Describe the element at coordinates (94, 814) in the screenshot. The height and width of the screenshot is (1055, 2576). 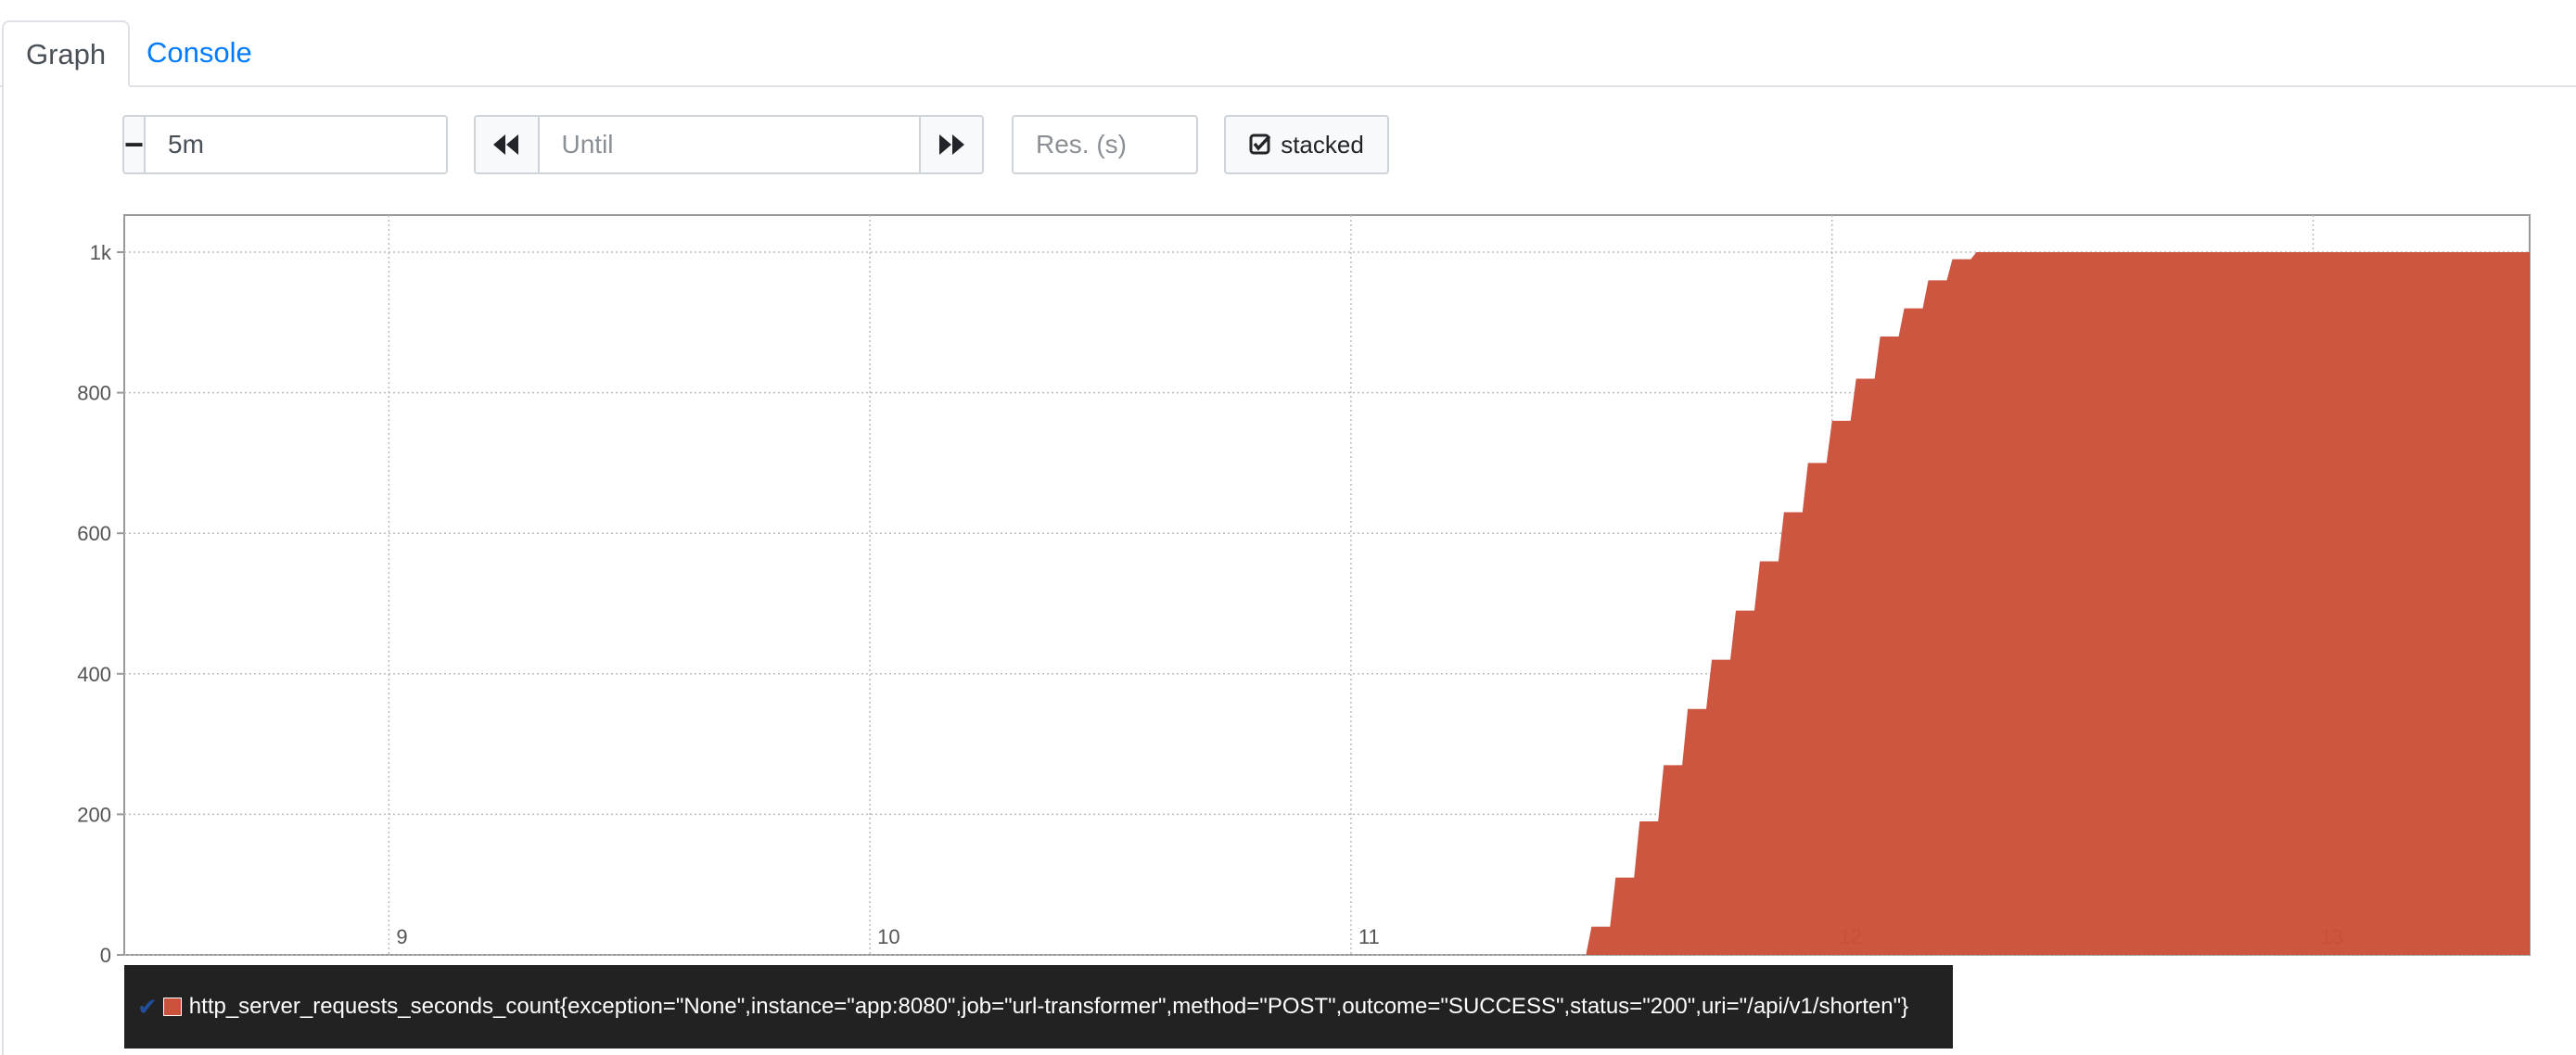
I see `y-tick-label: 200` at that location.